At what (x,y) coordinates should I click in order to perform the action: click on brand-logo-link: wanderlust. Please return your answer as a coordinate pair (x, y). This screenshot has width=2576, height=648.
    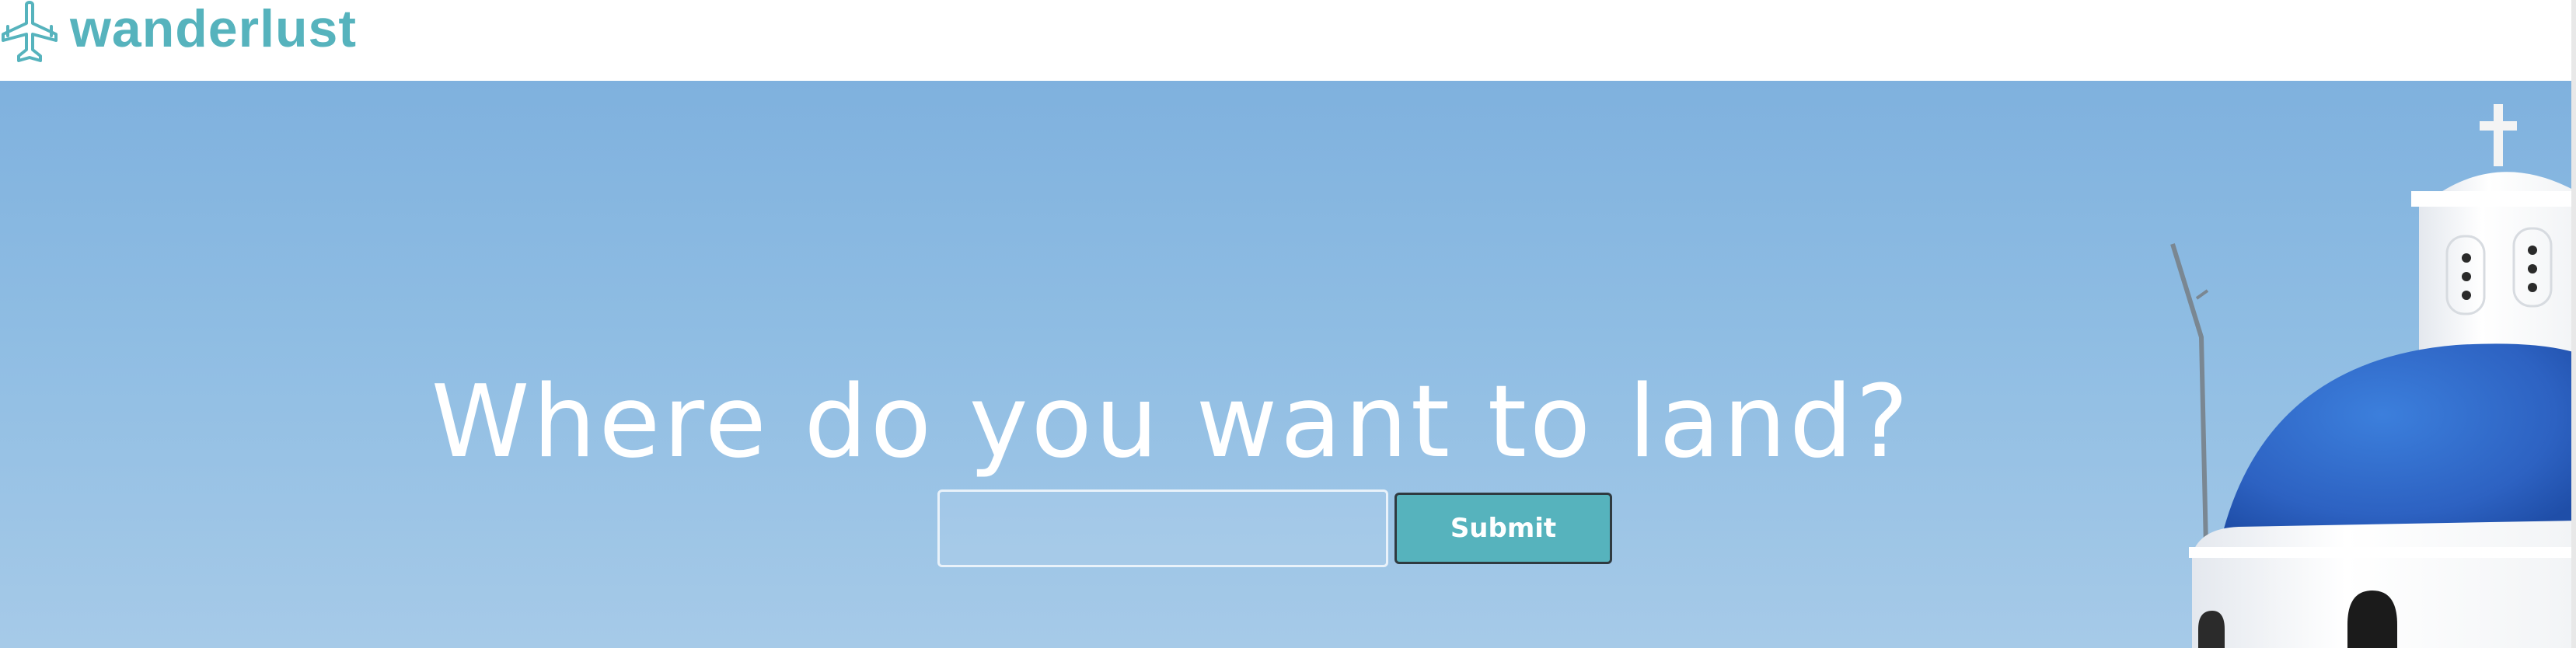
    Looking at the image, I should click on (179, 31).